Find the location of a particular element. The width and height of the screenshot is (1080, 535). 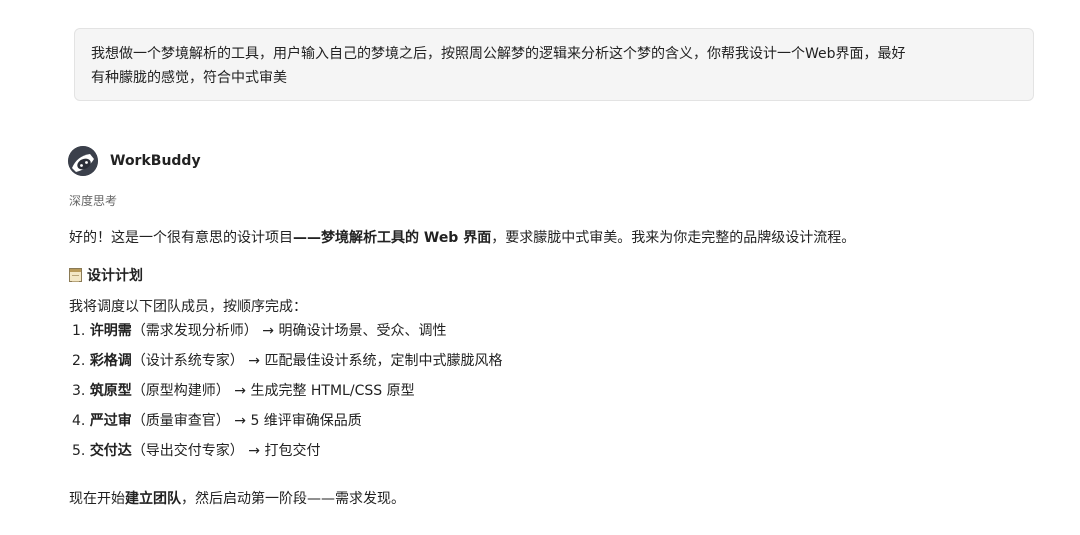

list-item: 3. 筑原型（原型构建师） → 生成完整 HTML/CSS 原型 is located at coordinates (243, 391).